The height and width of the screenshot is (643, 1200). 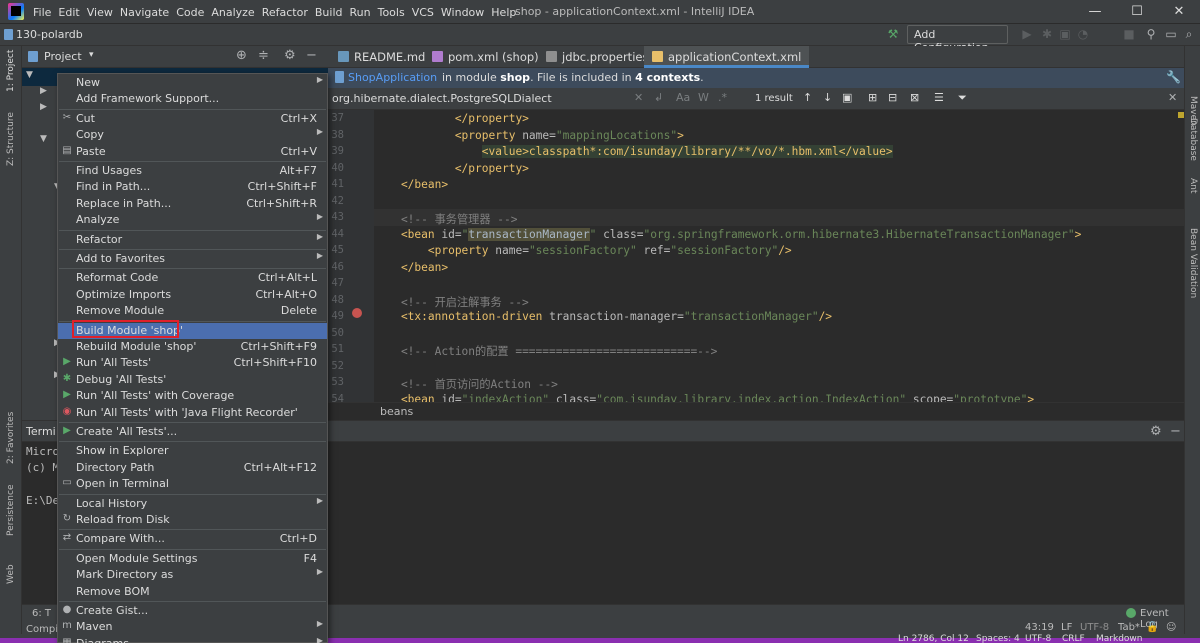 I want to click on close-find-icon: ✕, so click(x=1172, y=97).